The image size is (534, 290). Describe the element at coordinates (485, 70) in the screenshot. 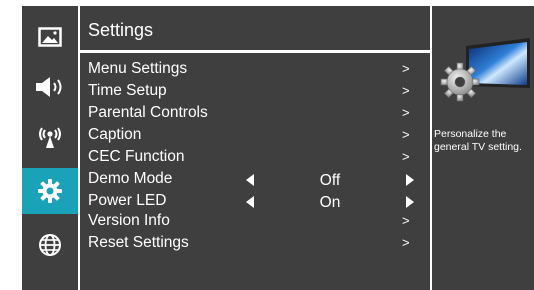

I see `tv-gear-icon` at that location.